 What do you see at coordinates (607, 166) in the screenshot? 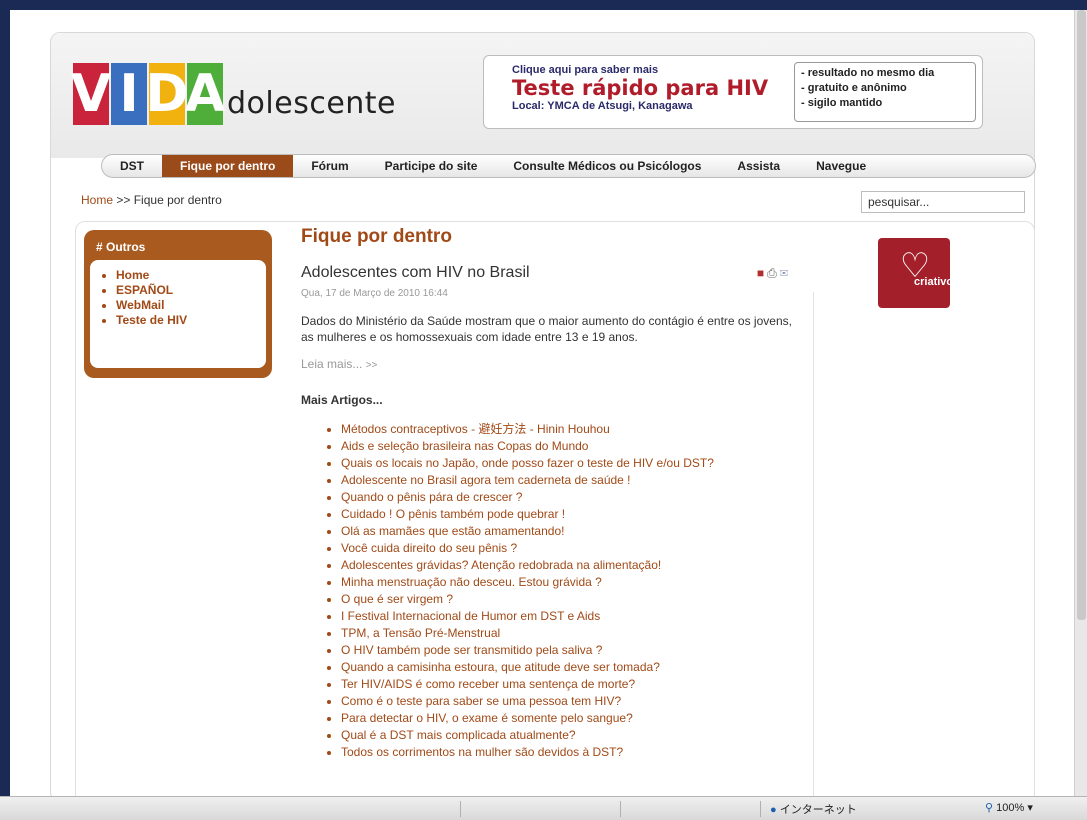
I see `nav-item-consulte: Consulte Médicos ou Psicólogos` at bounding box center [607, 166].